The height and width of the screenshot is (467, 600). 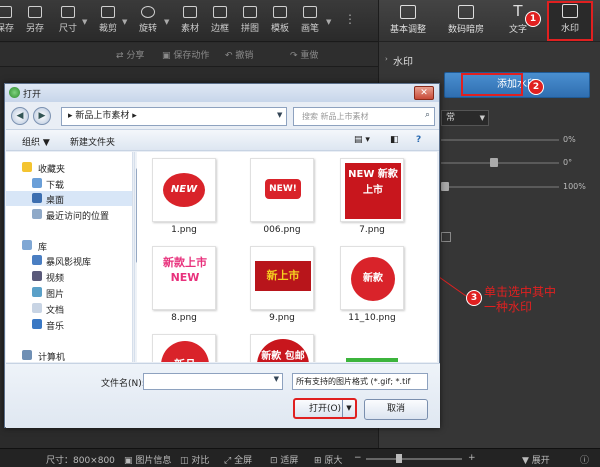 What do you see at coordinates (69, 198) in the screenshot?
I see `nav-desktop: 桌面` at bounding box center [69, 198].